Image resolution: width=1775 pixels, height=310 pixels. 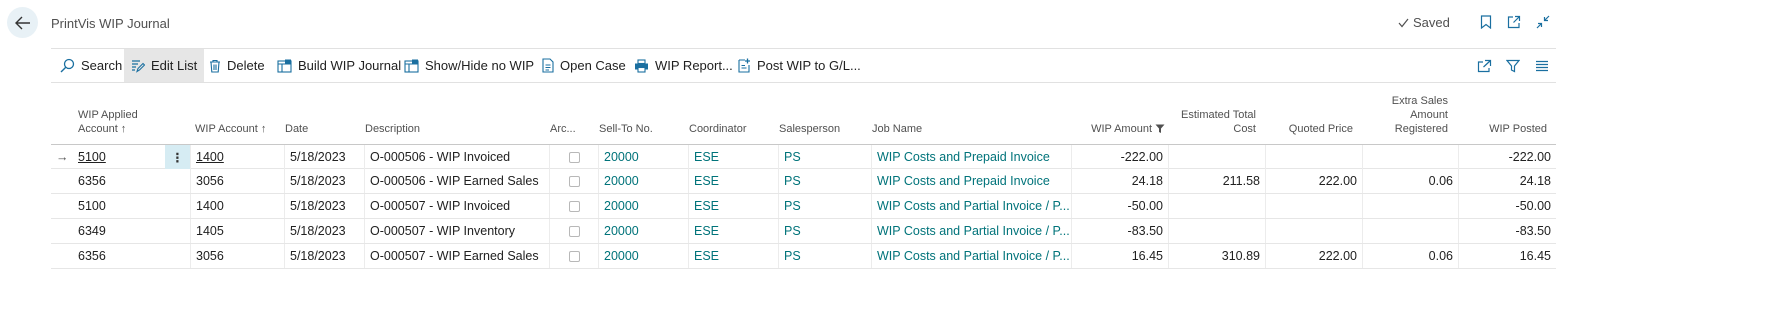 What do you see at coordinates (240, 118) in the screenshot?
I see `col-header-wip-account: WIP Account ↑` at bounding box center [240, 118].